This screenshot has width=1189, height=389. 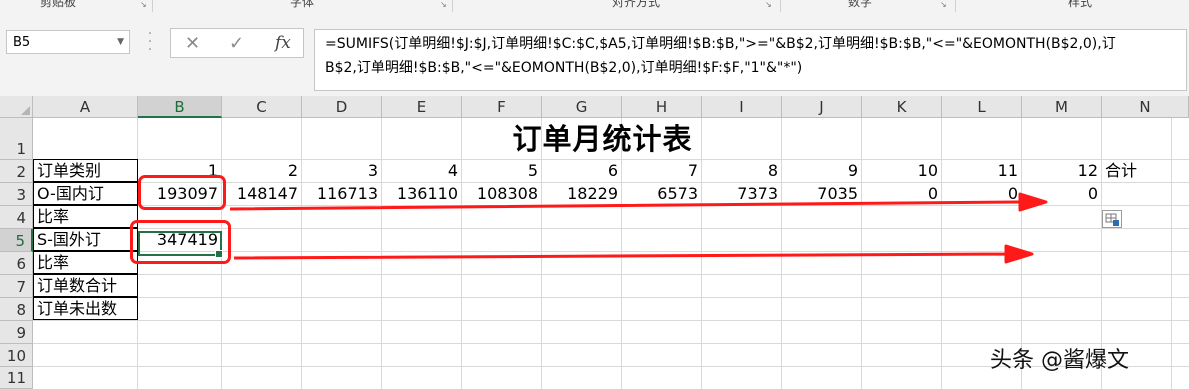 I want to click on enter-icon: ✓, so click(x=236, y=43).